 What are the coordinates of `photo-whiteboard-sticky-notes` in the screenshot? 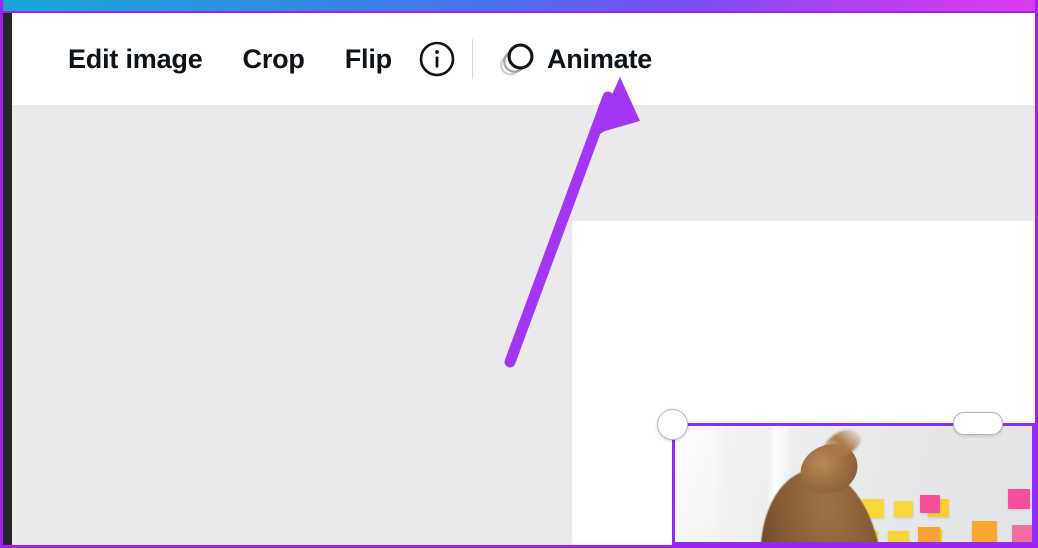 It's located at (853, 484).